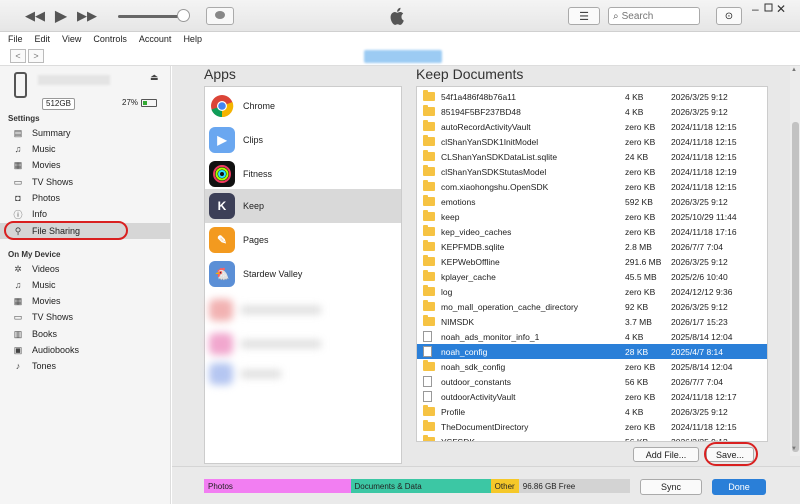 This screenshot has width=800, height=504. What do you see at coordinates (592, 201) in the screenshot?
I see `document-row: emotions 592 KB 2026/3/25 9:12` at bounding box center [592, 201].